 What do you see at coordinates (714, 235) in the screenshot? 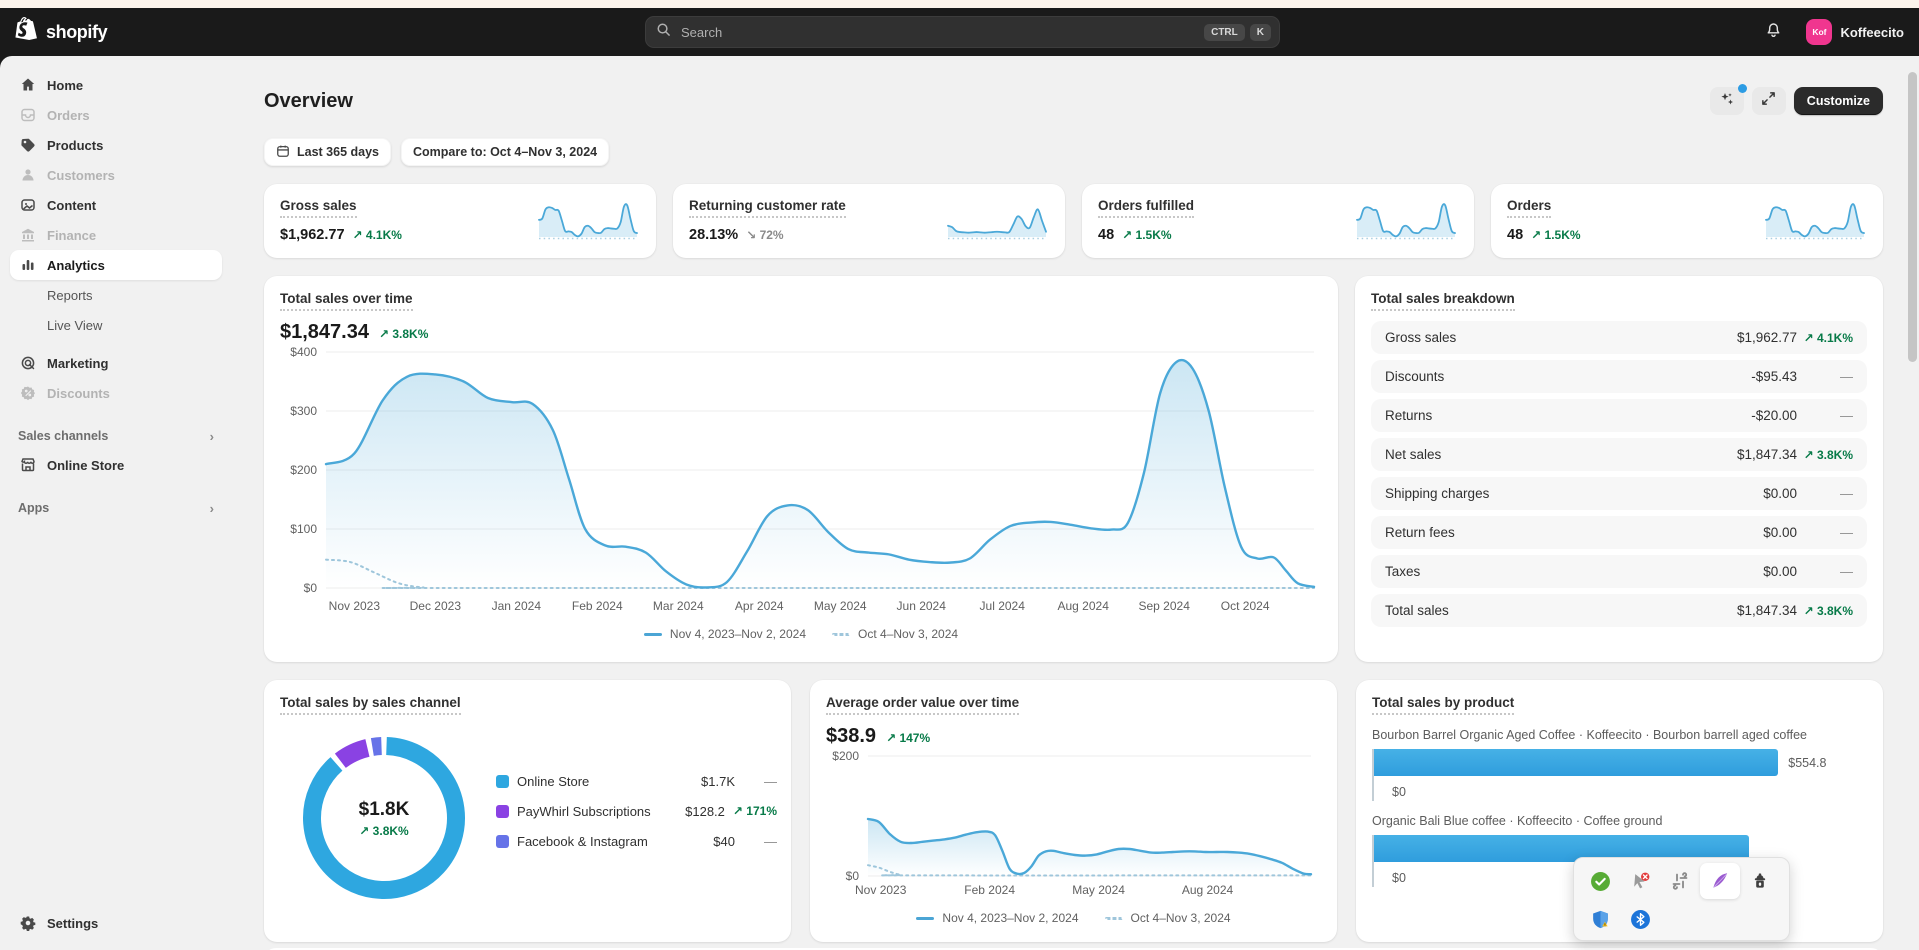
I see `metric-value: 28.13%` at bounding box center [714, 235].